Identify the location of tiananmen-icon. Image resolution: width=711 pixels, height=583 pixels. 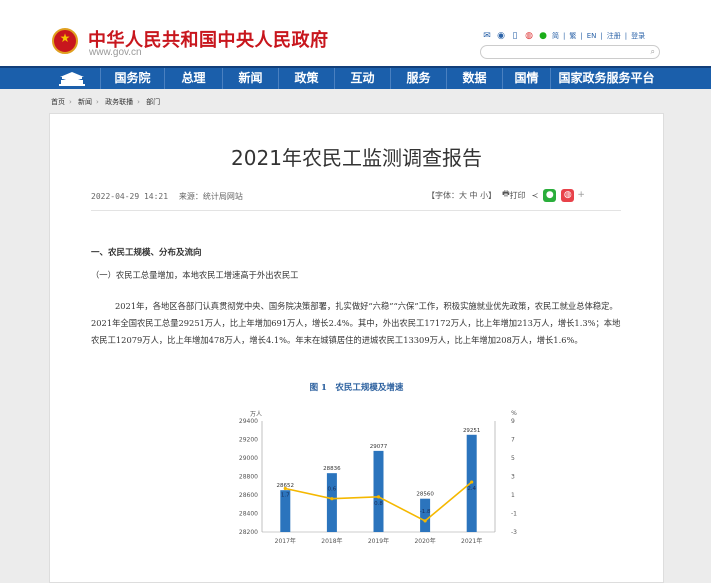
(72, 79).